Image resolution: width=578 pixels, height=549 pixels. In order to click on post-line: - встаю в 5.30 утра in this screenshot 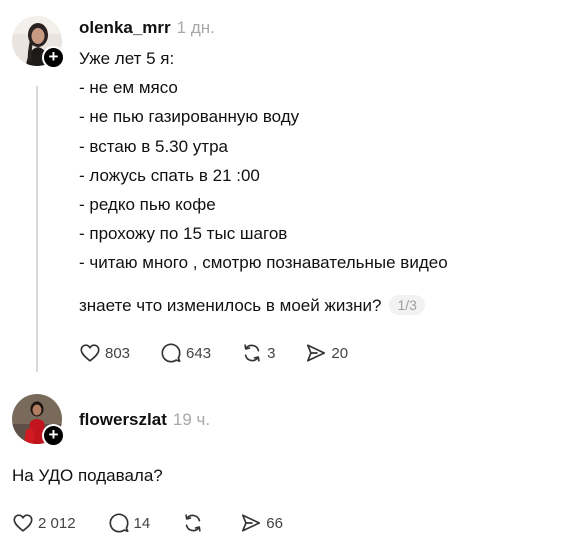, I will do `click(154, 146)`.